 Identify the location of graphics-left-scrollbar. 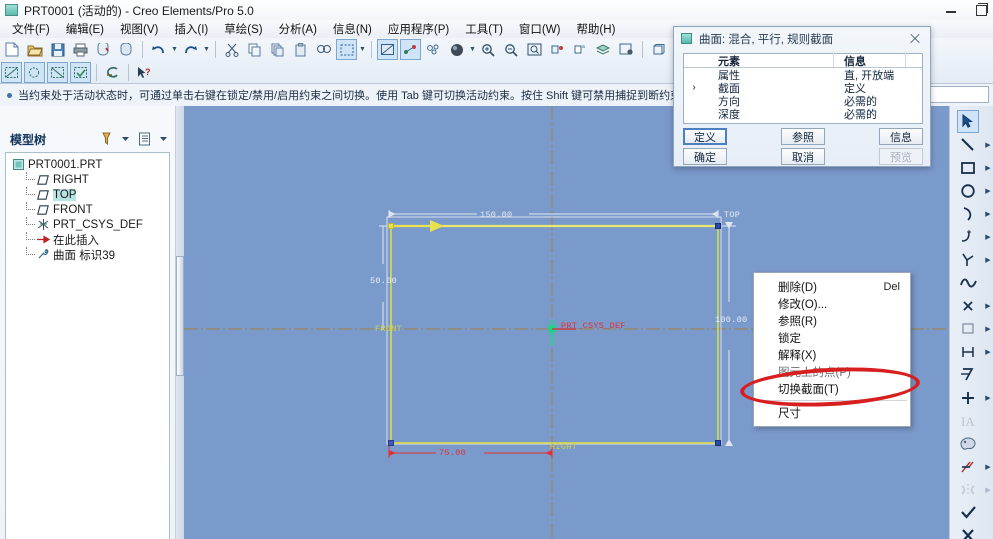
(180, 322).